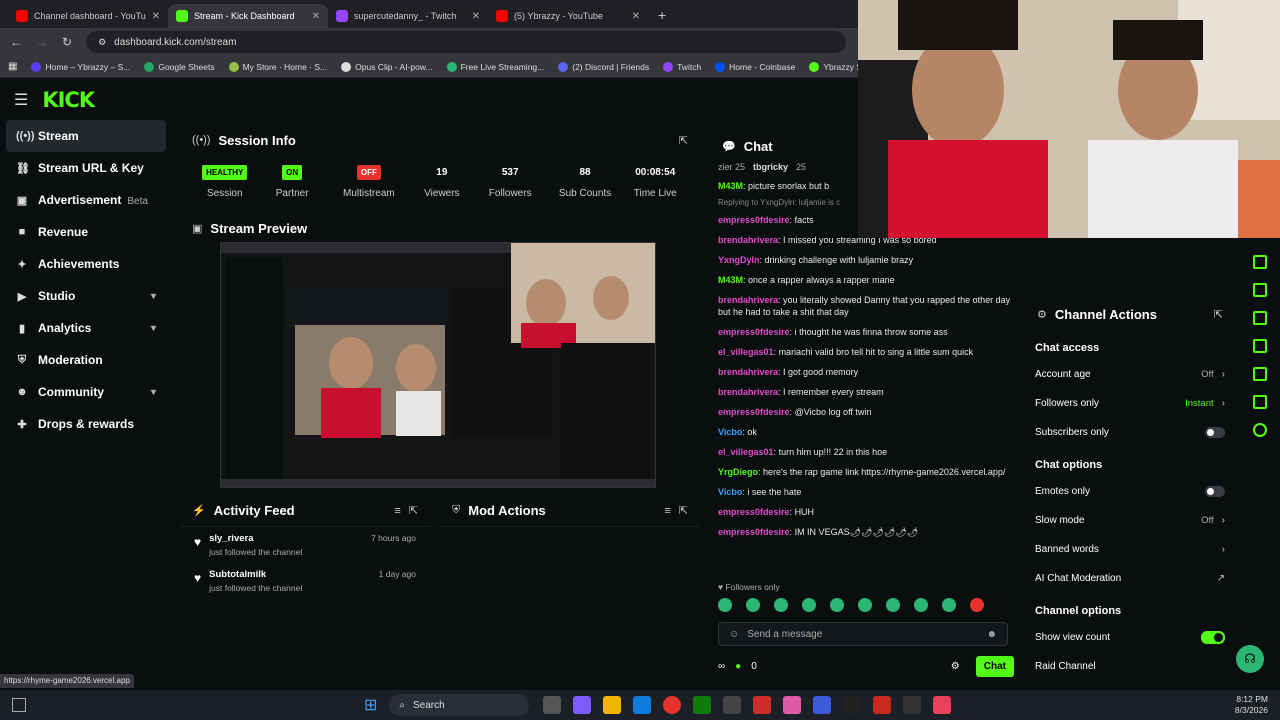  I want to click on activity-username: Subtotalmilk, so click(255, 574).